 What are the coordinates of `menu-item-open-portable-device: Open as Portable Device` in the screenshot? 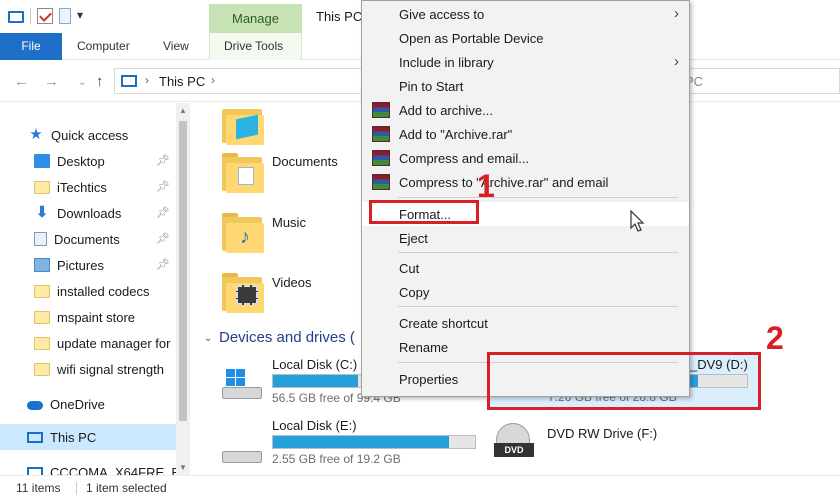 It's located at (525, 38).